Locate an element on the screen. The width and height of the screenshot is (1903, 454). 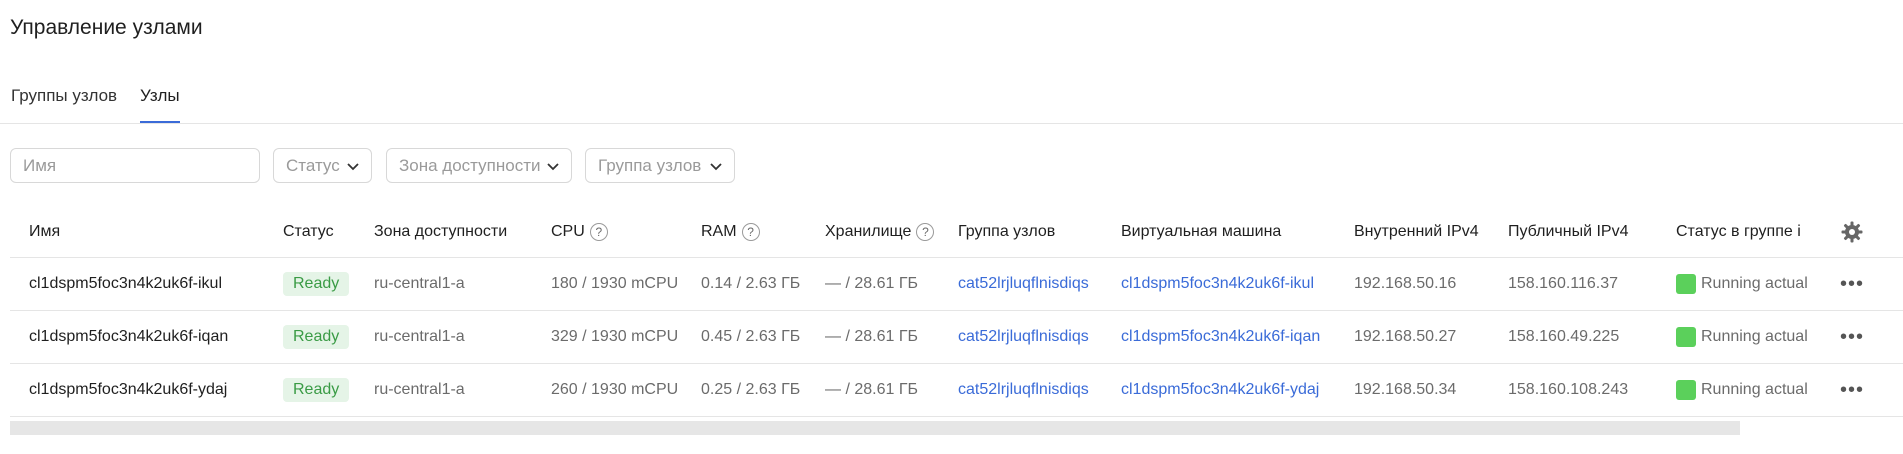
group-filter-select: Группа узлов is located at coordinates (660, 165).